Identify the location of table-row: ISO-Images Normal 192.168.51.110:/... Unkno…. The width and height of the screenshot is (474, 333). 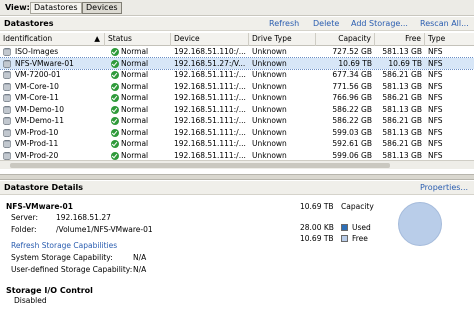
(237, 52).